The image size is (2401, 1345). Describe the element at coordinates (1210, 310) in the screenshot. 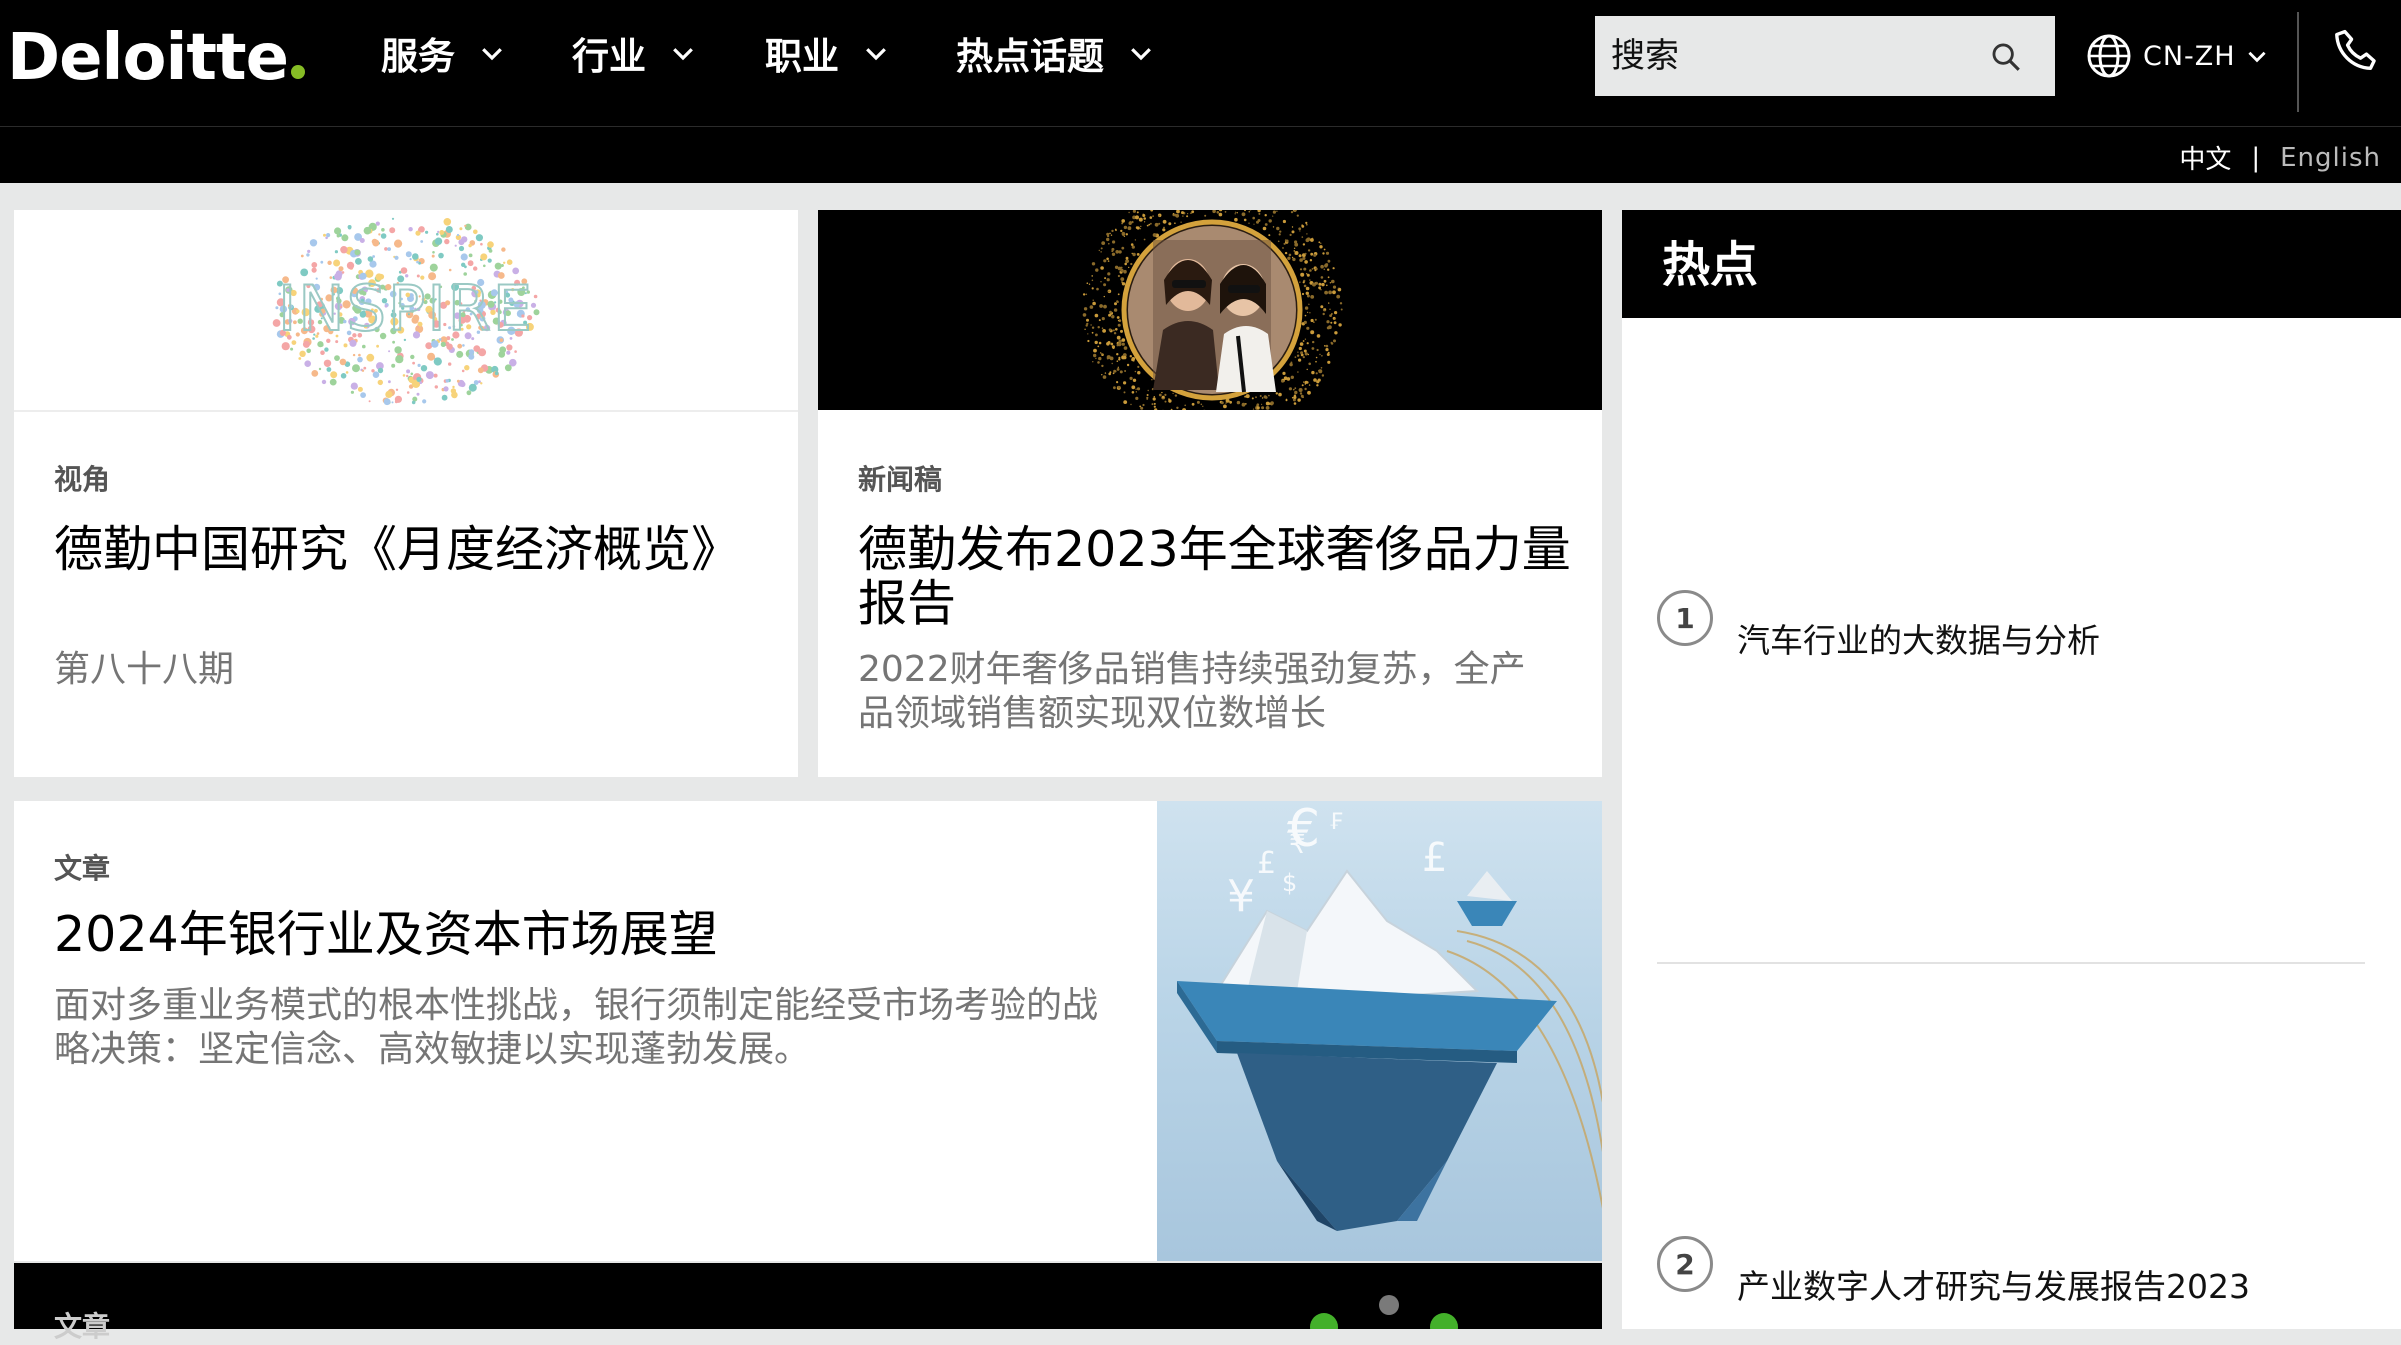

I see `card-image-luxury` at that location.